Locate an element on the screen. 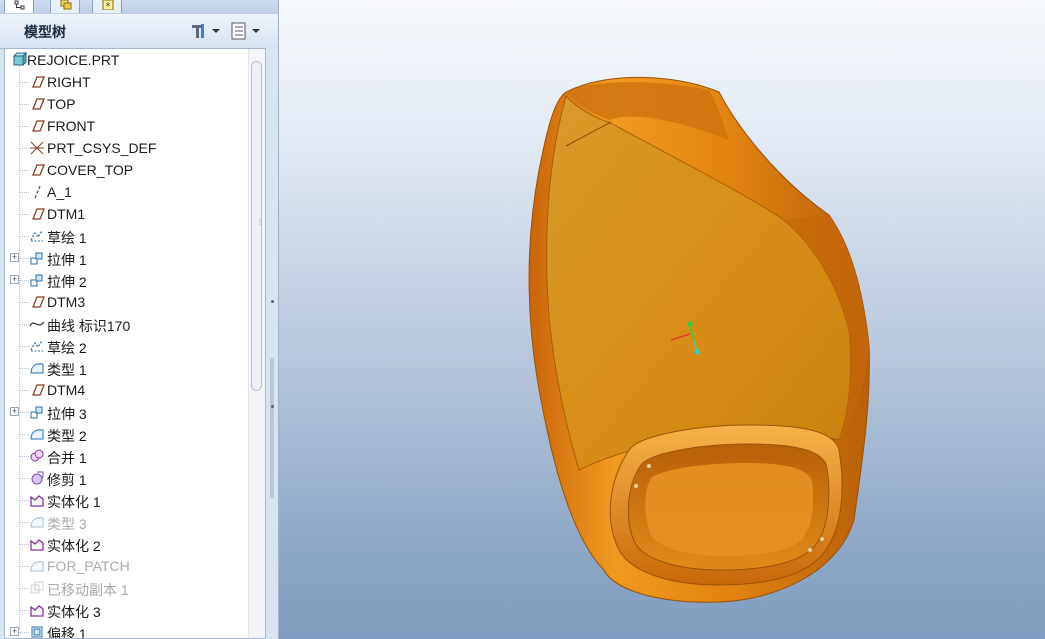 The image size is (1045, 639). tree-item-label: REJOICE.PRT is located at coordinates (73, 60).